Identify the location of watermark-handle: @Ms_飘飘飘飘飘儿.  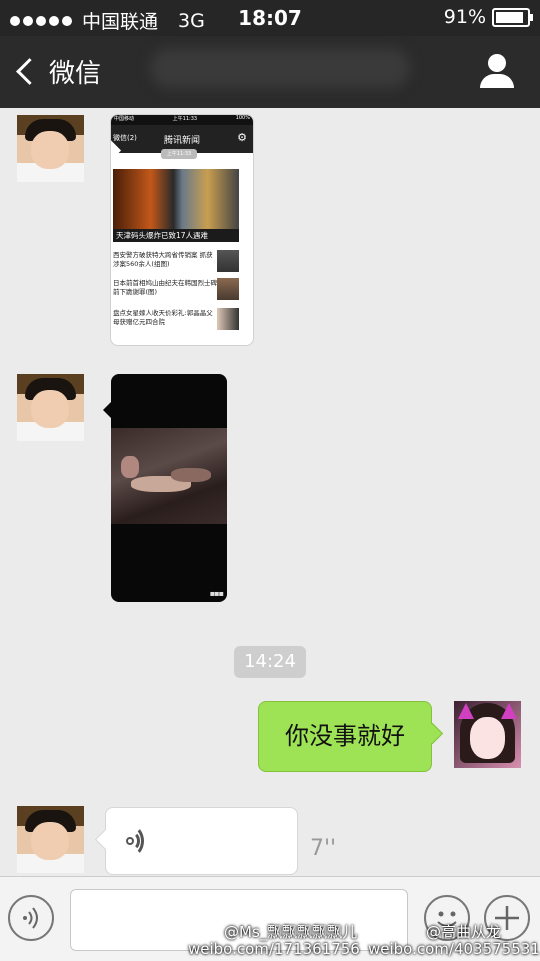
(291, 932).